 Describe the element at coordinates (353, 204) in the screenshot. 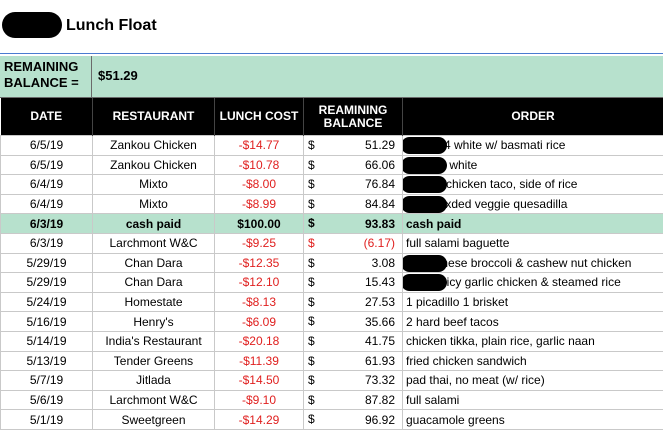

I see `cell-balance: $84.84` at that location.